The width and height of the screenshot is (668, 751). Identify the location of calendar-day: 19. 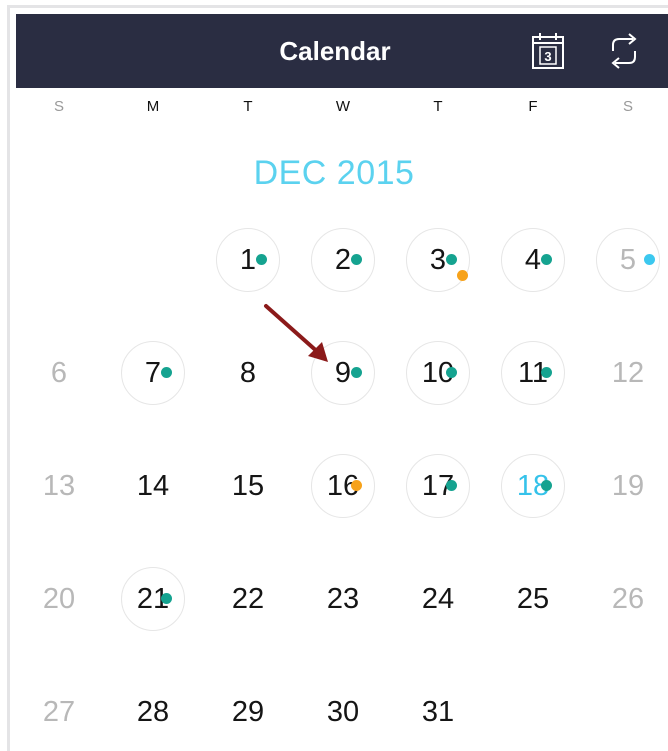
(628, 486).